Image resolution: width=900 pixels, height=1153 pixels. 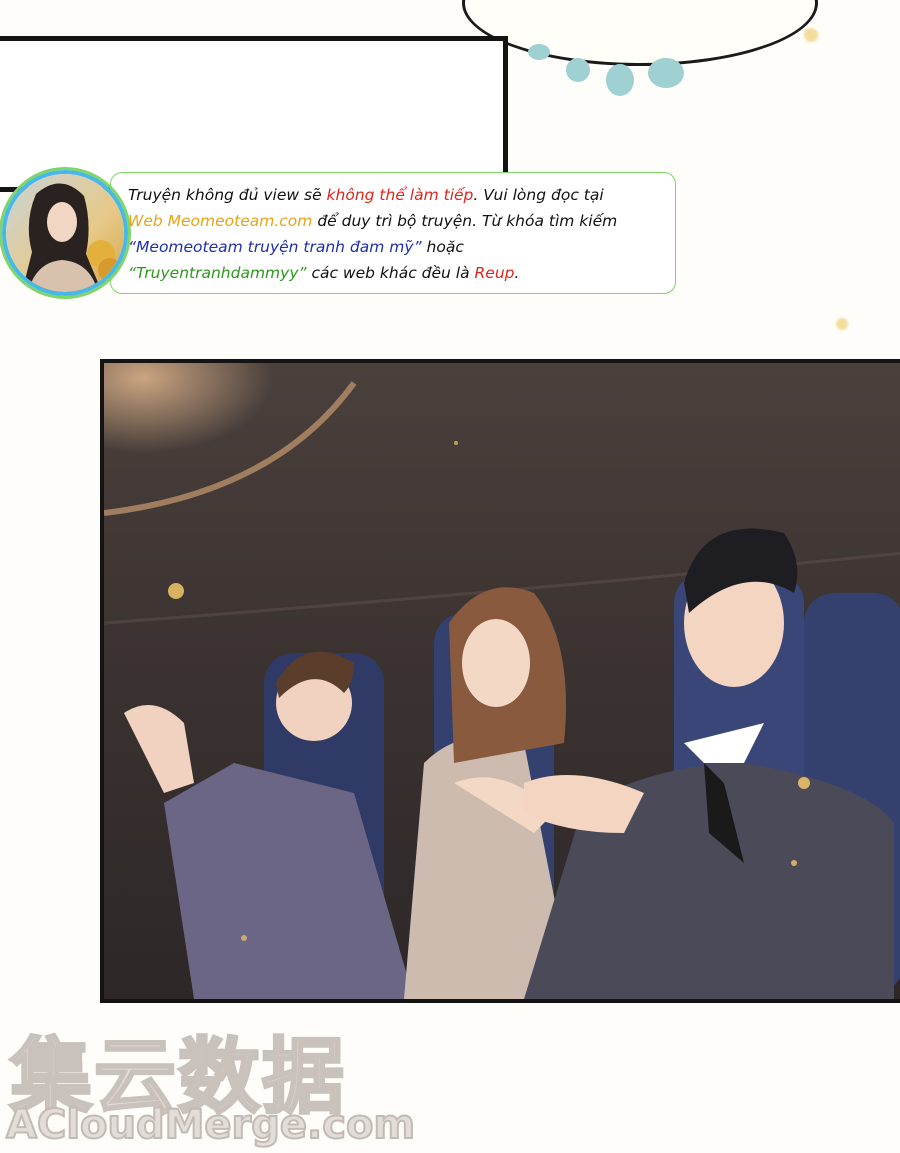 I want to click on website-link: Web Meomeoteam.com, so click(x=220, y=221).